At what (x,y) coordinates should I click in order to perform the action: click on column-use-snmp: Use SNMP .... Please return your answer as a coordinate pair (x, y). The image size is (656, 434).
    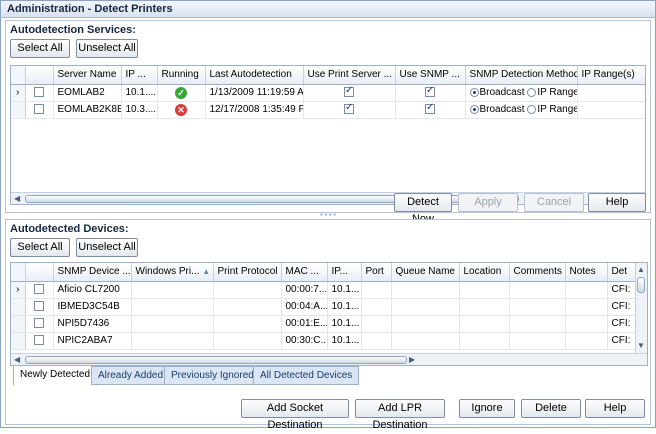
    Looking at the image, I should click on (430, 75).